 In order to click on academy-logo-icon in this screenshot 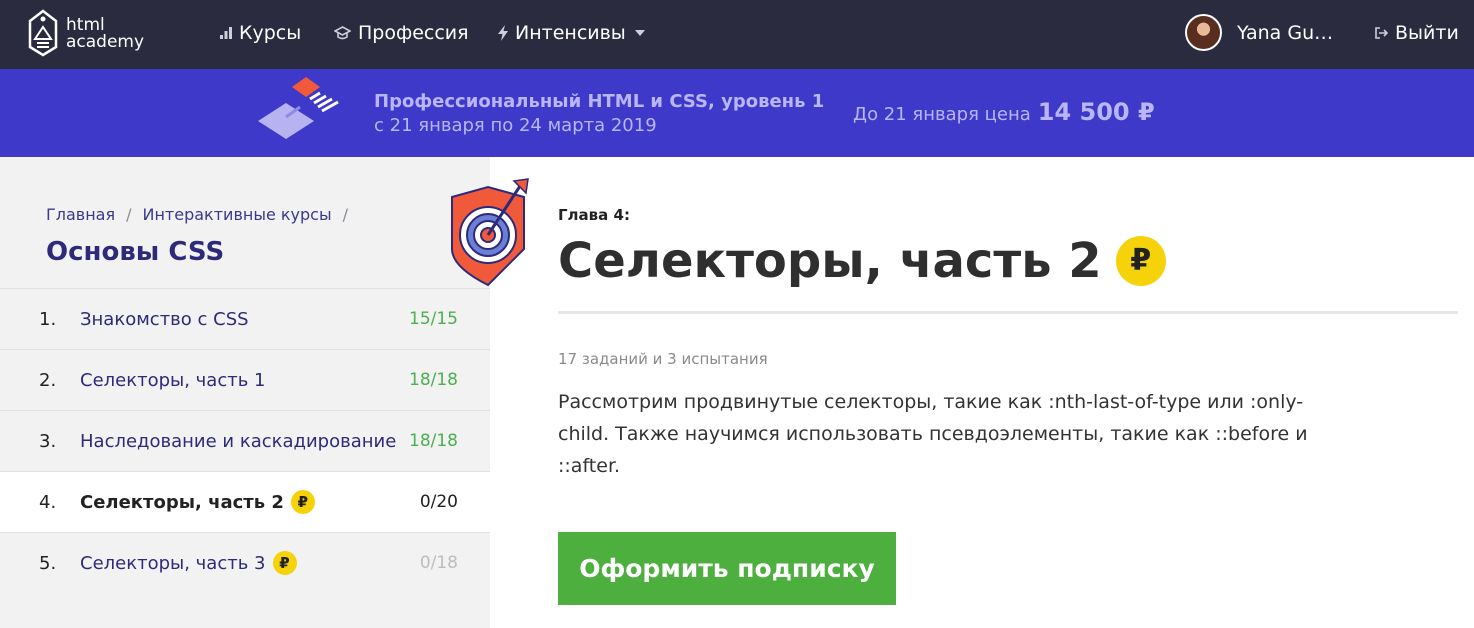, I will do `click(43, 33)`.